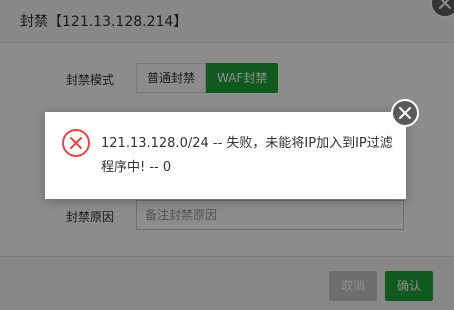  I want to click on message-close-button, so click(405, 113).